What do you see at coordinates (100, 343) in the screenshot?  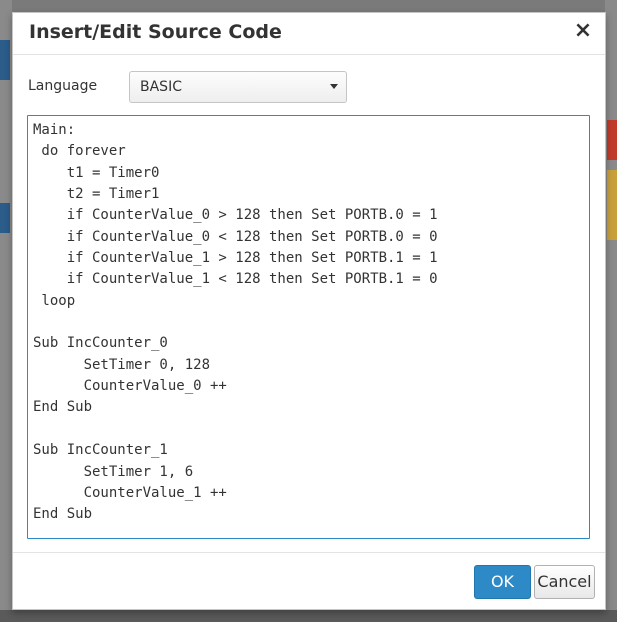 I see `code-line: Sub IncCounter_0` at bounding box center [100, 343].